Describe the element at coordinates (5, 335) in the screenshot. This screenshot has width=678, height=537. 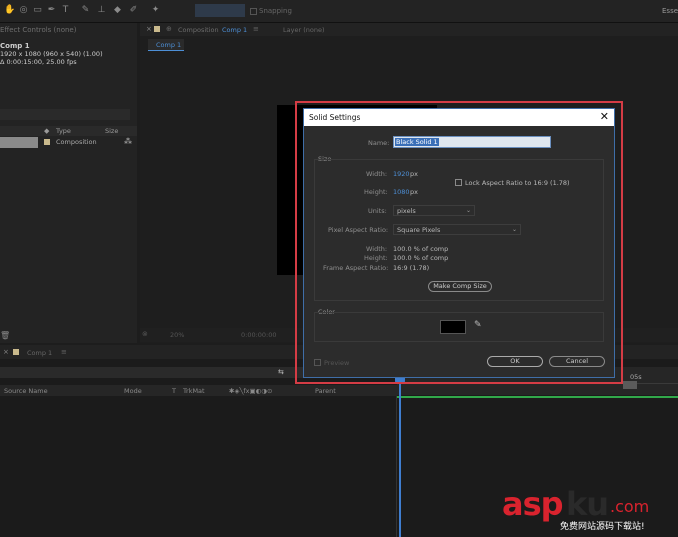
I see `trash-icon: 🗑` at that location.